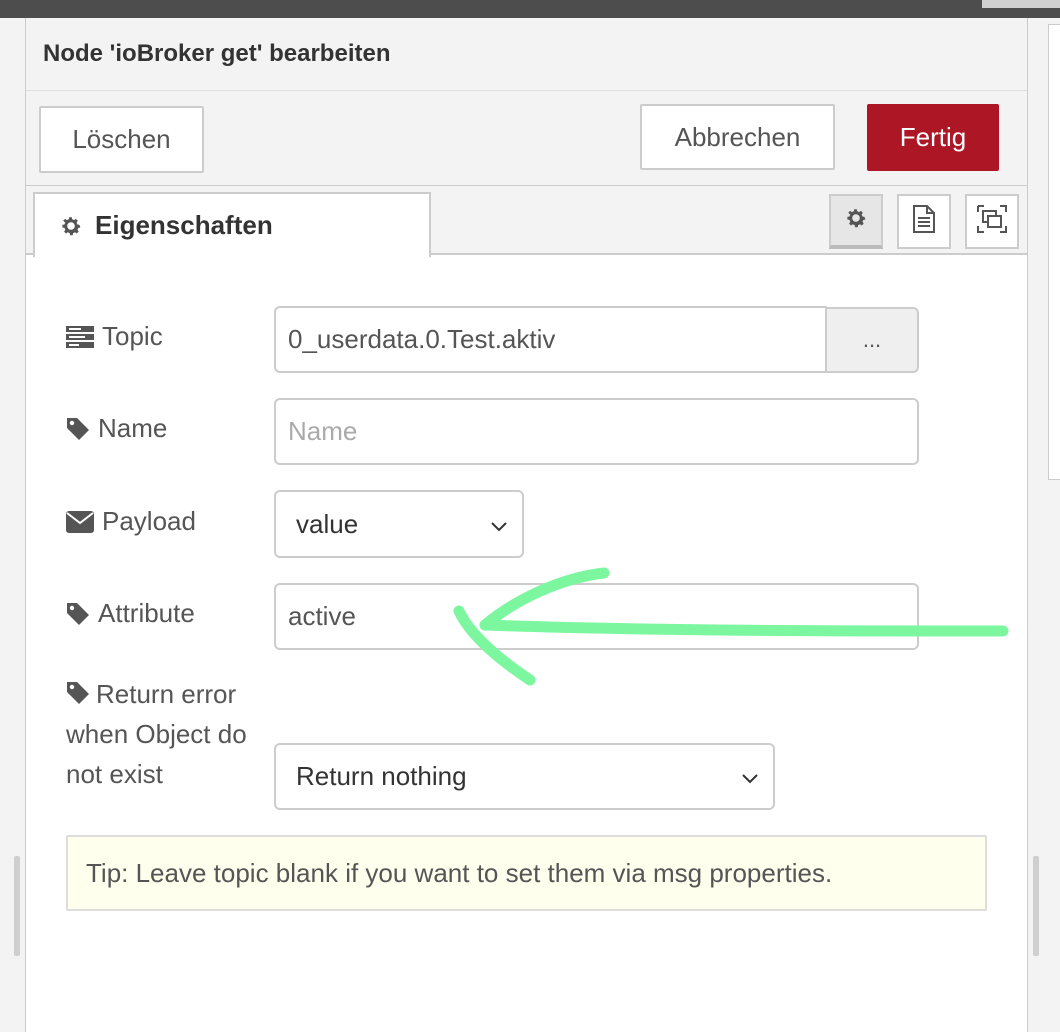 Image resolution: width=1060 pixels, height=1032 pixels. What do you see at coordinates (524, 776) in the screenshot?
I see `return-error-select: Return nothing` at bounding box center [524, 776].